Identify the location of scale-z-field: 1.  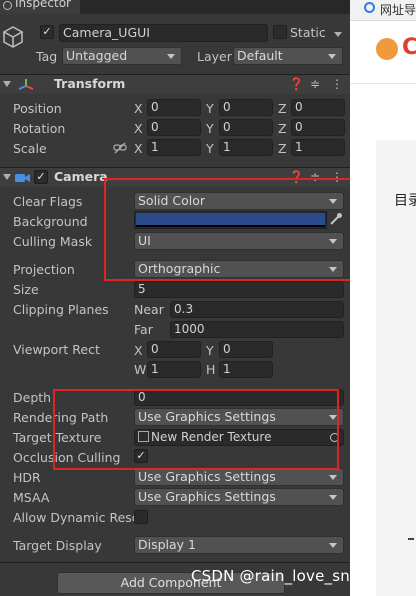
(318, 147).